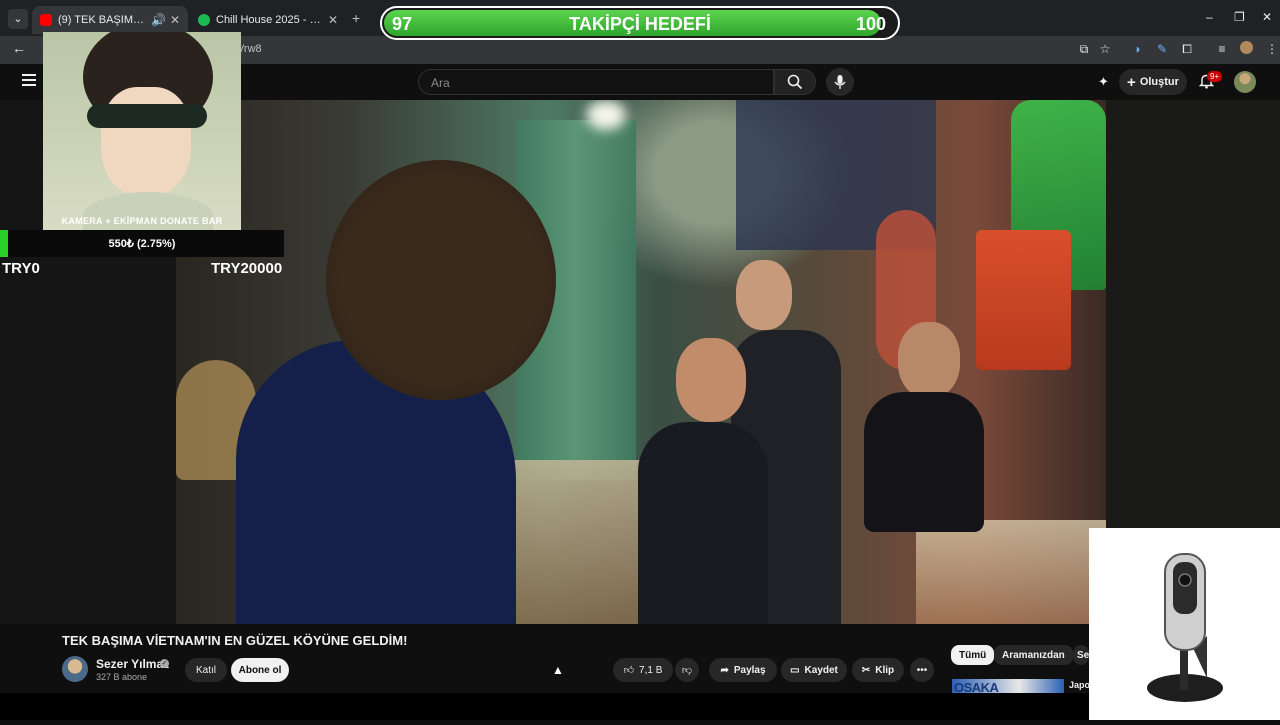  Describe the element at coordinates (356, 18) in the screenshot. I see `new-tab-button: +` at that location.